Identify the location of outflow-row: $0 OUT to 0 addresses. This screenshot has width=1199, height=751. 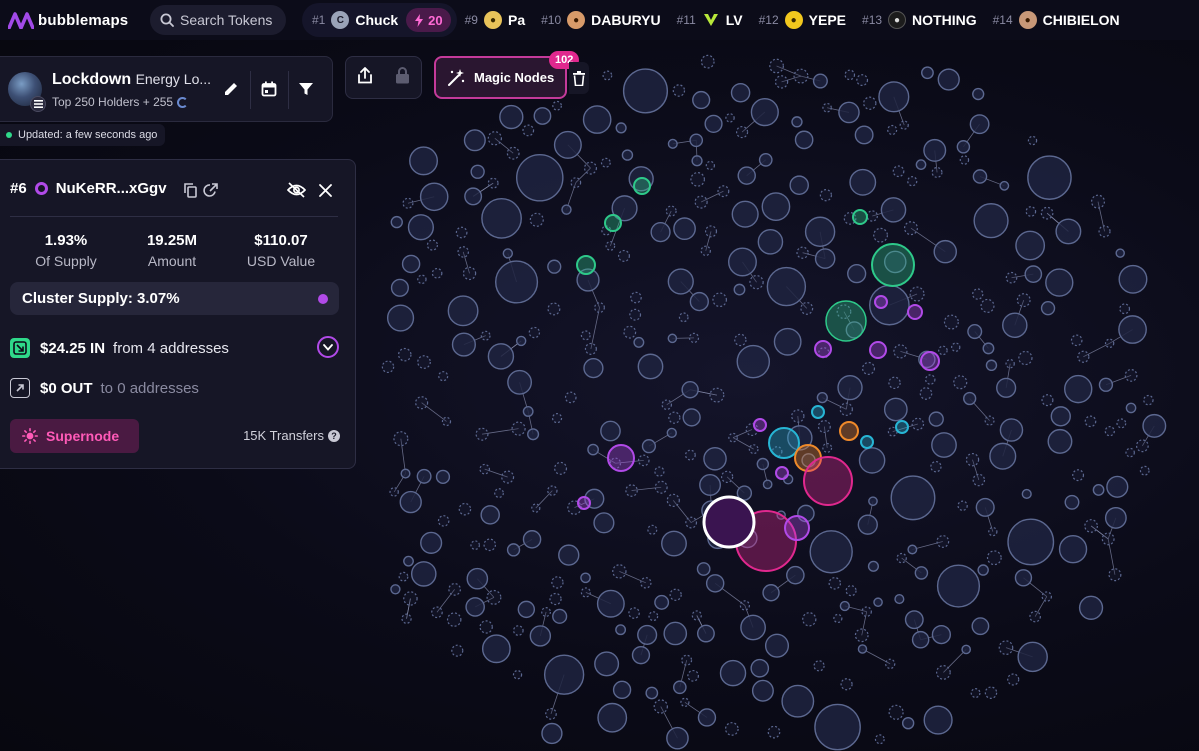
(104, 388).